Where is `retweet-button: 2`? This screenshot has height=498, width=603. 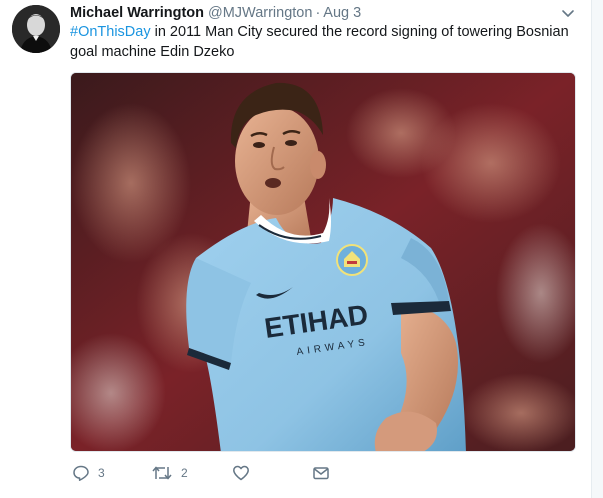
retweet-button: 2 is located at coordinates (169, 473).